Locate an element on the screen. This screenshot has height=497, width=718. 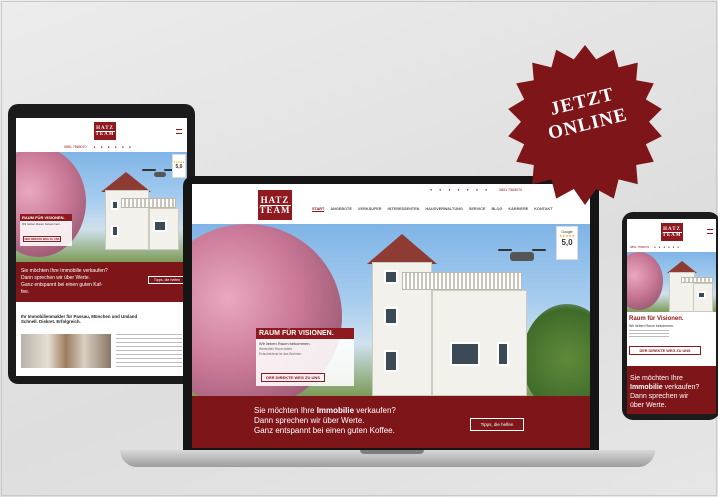
banner-line: über Werte. is located at coordinates (648, 405).